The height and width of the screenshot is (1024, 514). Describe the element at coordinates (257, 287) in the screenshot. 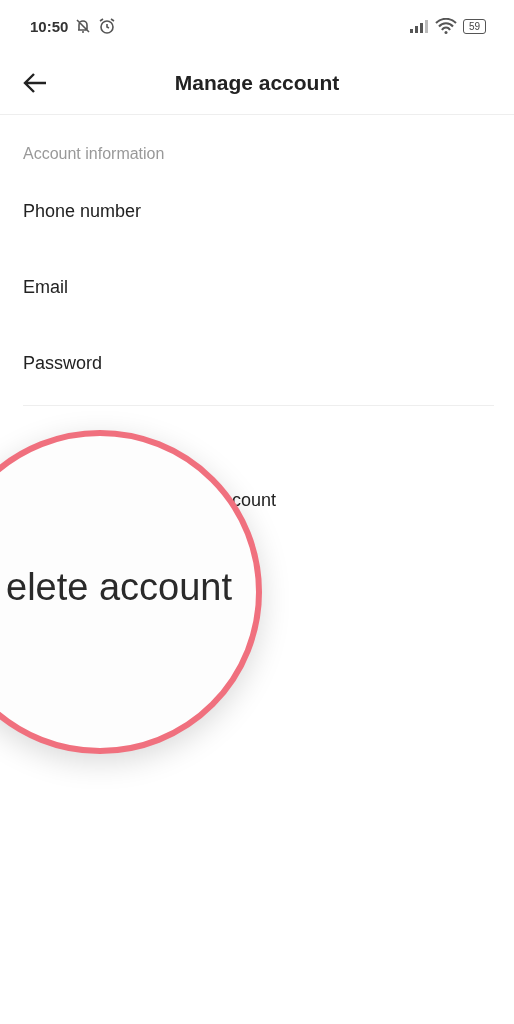

I see `settings-item: Email` at that location.